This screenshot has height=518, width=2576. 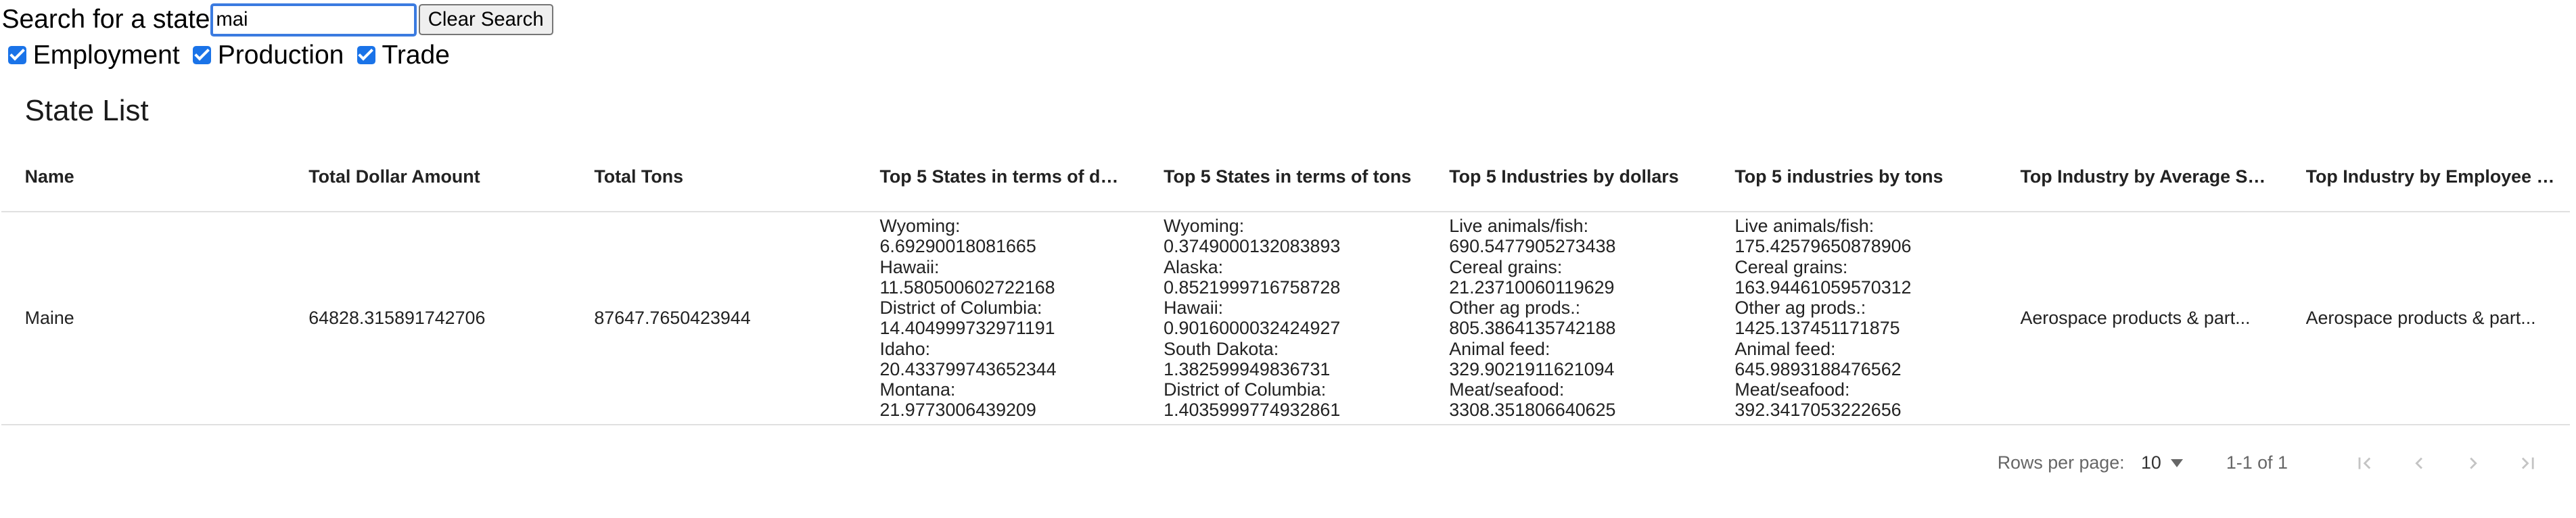 I want to click on cell-total-tons: 87647.7650423944, so click(x=714, y=318).